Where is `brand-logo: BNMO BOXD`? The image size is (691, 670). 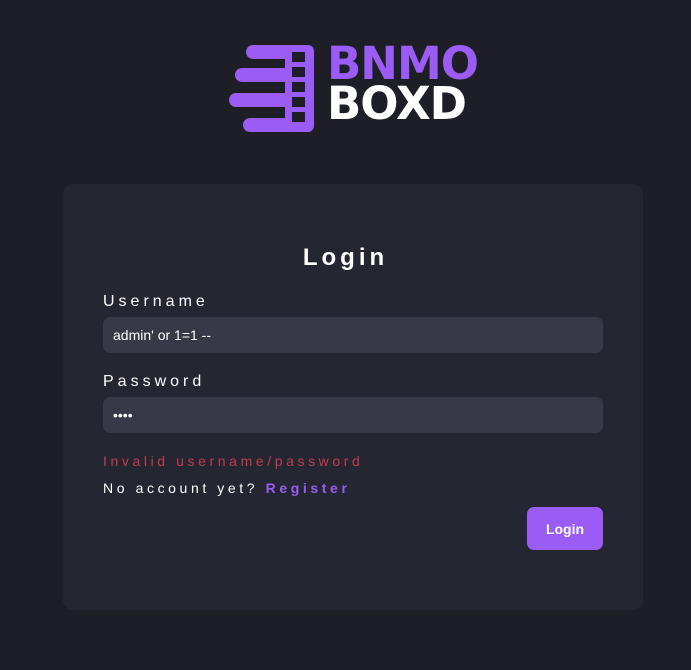
brand-logo: BNMO BOXD is located at coordinates (359, 87).